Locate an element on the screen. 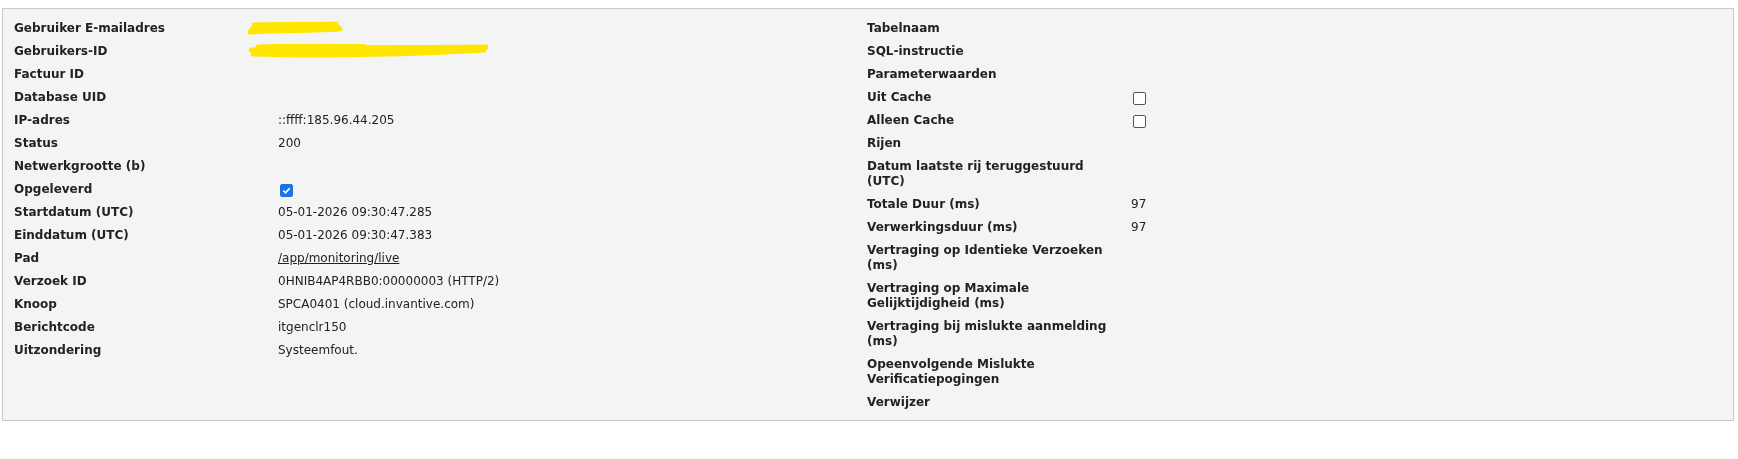 Image resolution: width=1738 pixels, height=459 pixels. field-value: SPCA0401 (cloud.invantive.com) is located at coordinates (376, 304).